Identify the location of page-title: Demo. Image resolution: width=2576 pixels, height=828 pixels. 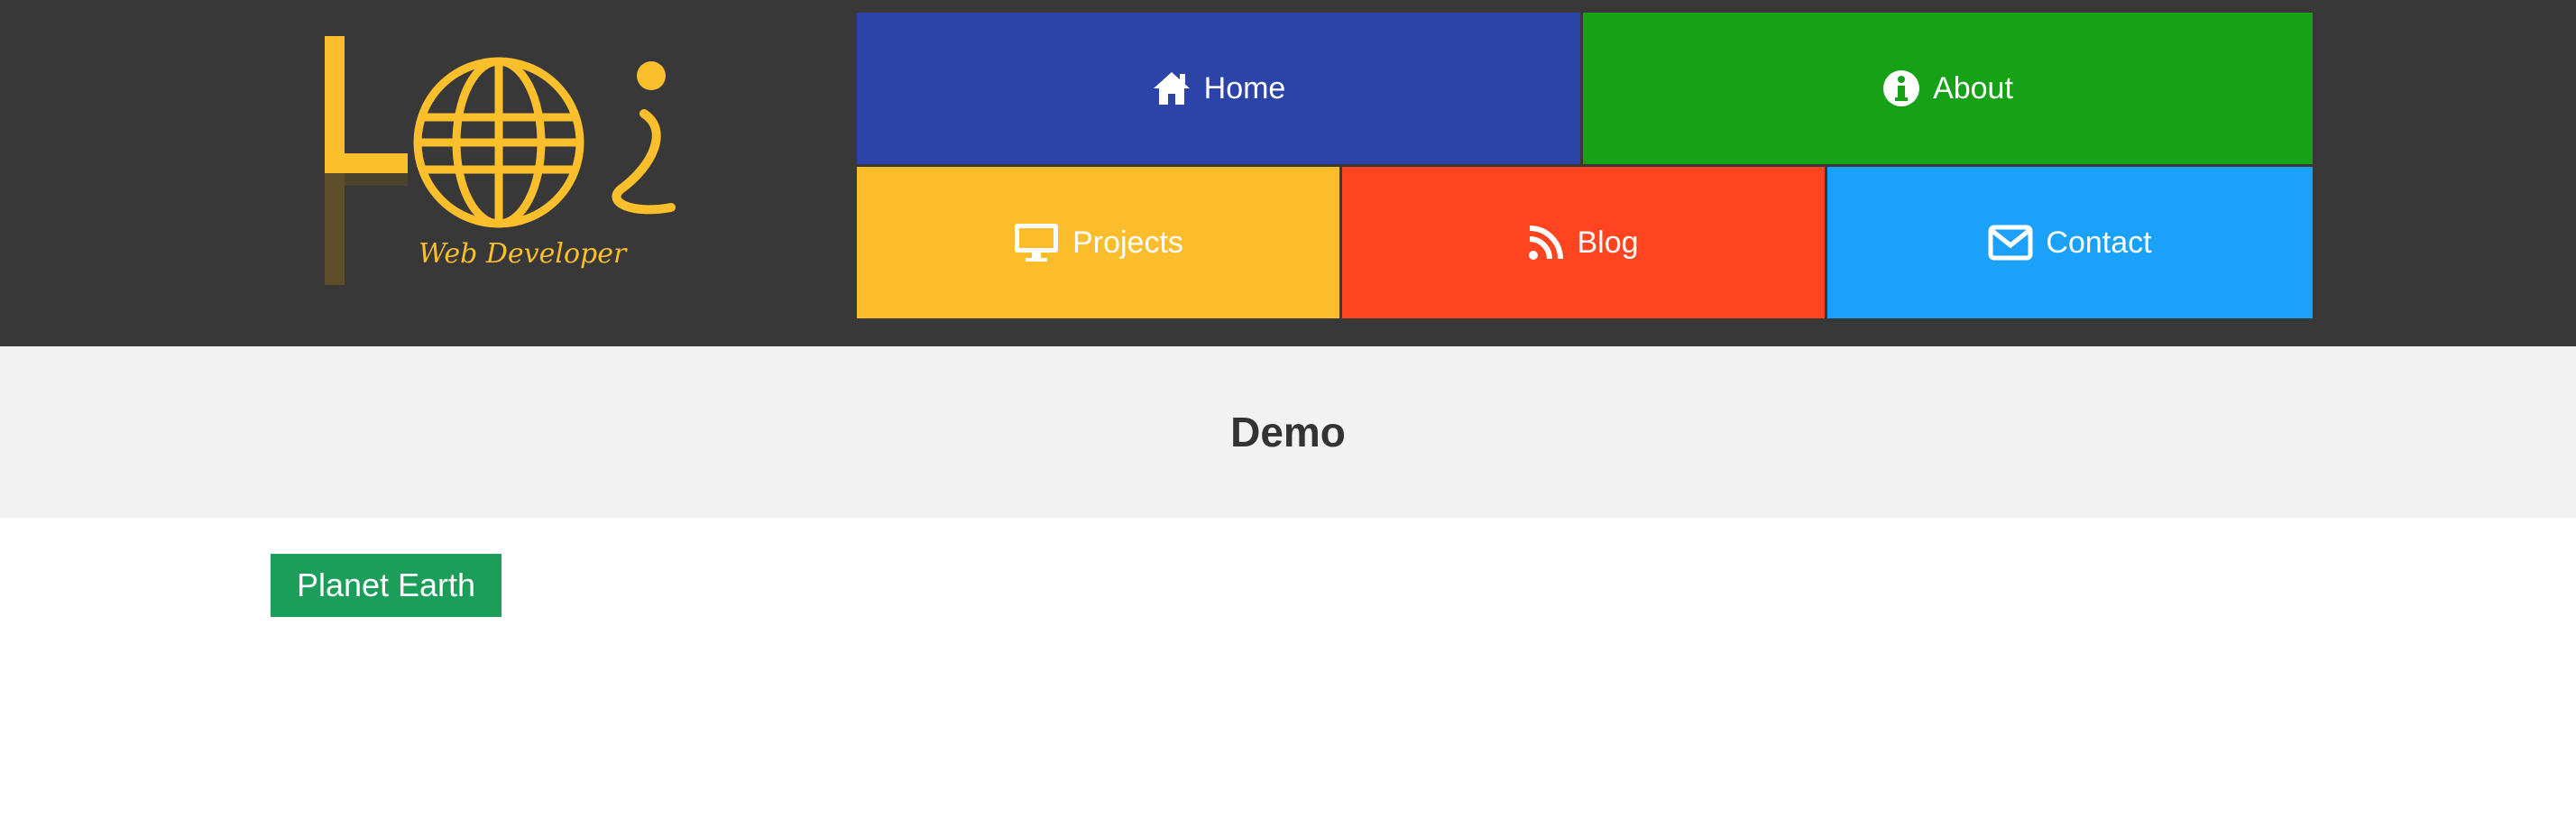
(1288, 432).